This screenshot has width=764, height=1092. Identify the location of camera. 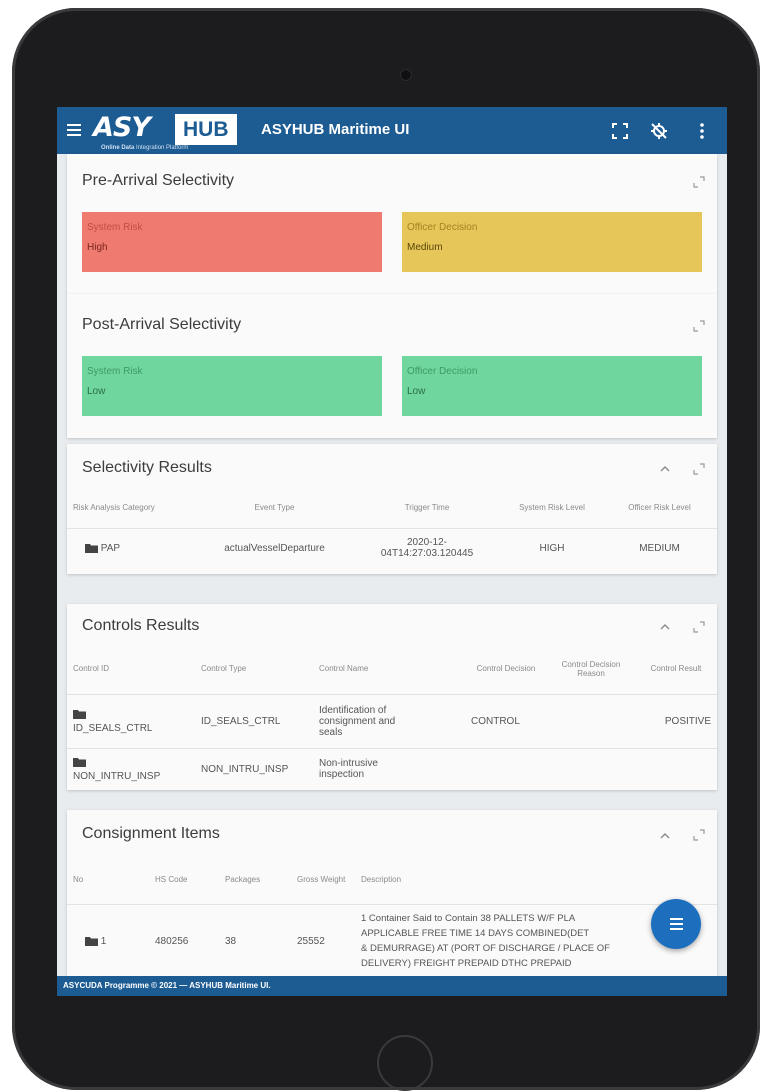
(406, 75).